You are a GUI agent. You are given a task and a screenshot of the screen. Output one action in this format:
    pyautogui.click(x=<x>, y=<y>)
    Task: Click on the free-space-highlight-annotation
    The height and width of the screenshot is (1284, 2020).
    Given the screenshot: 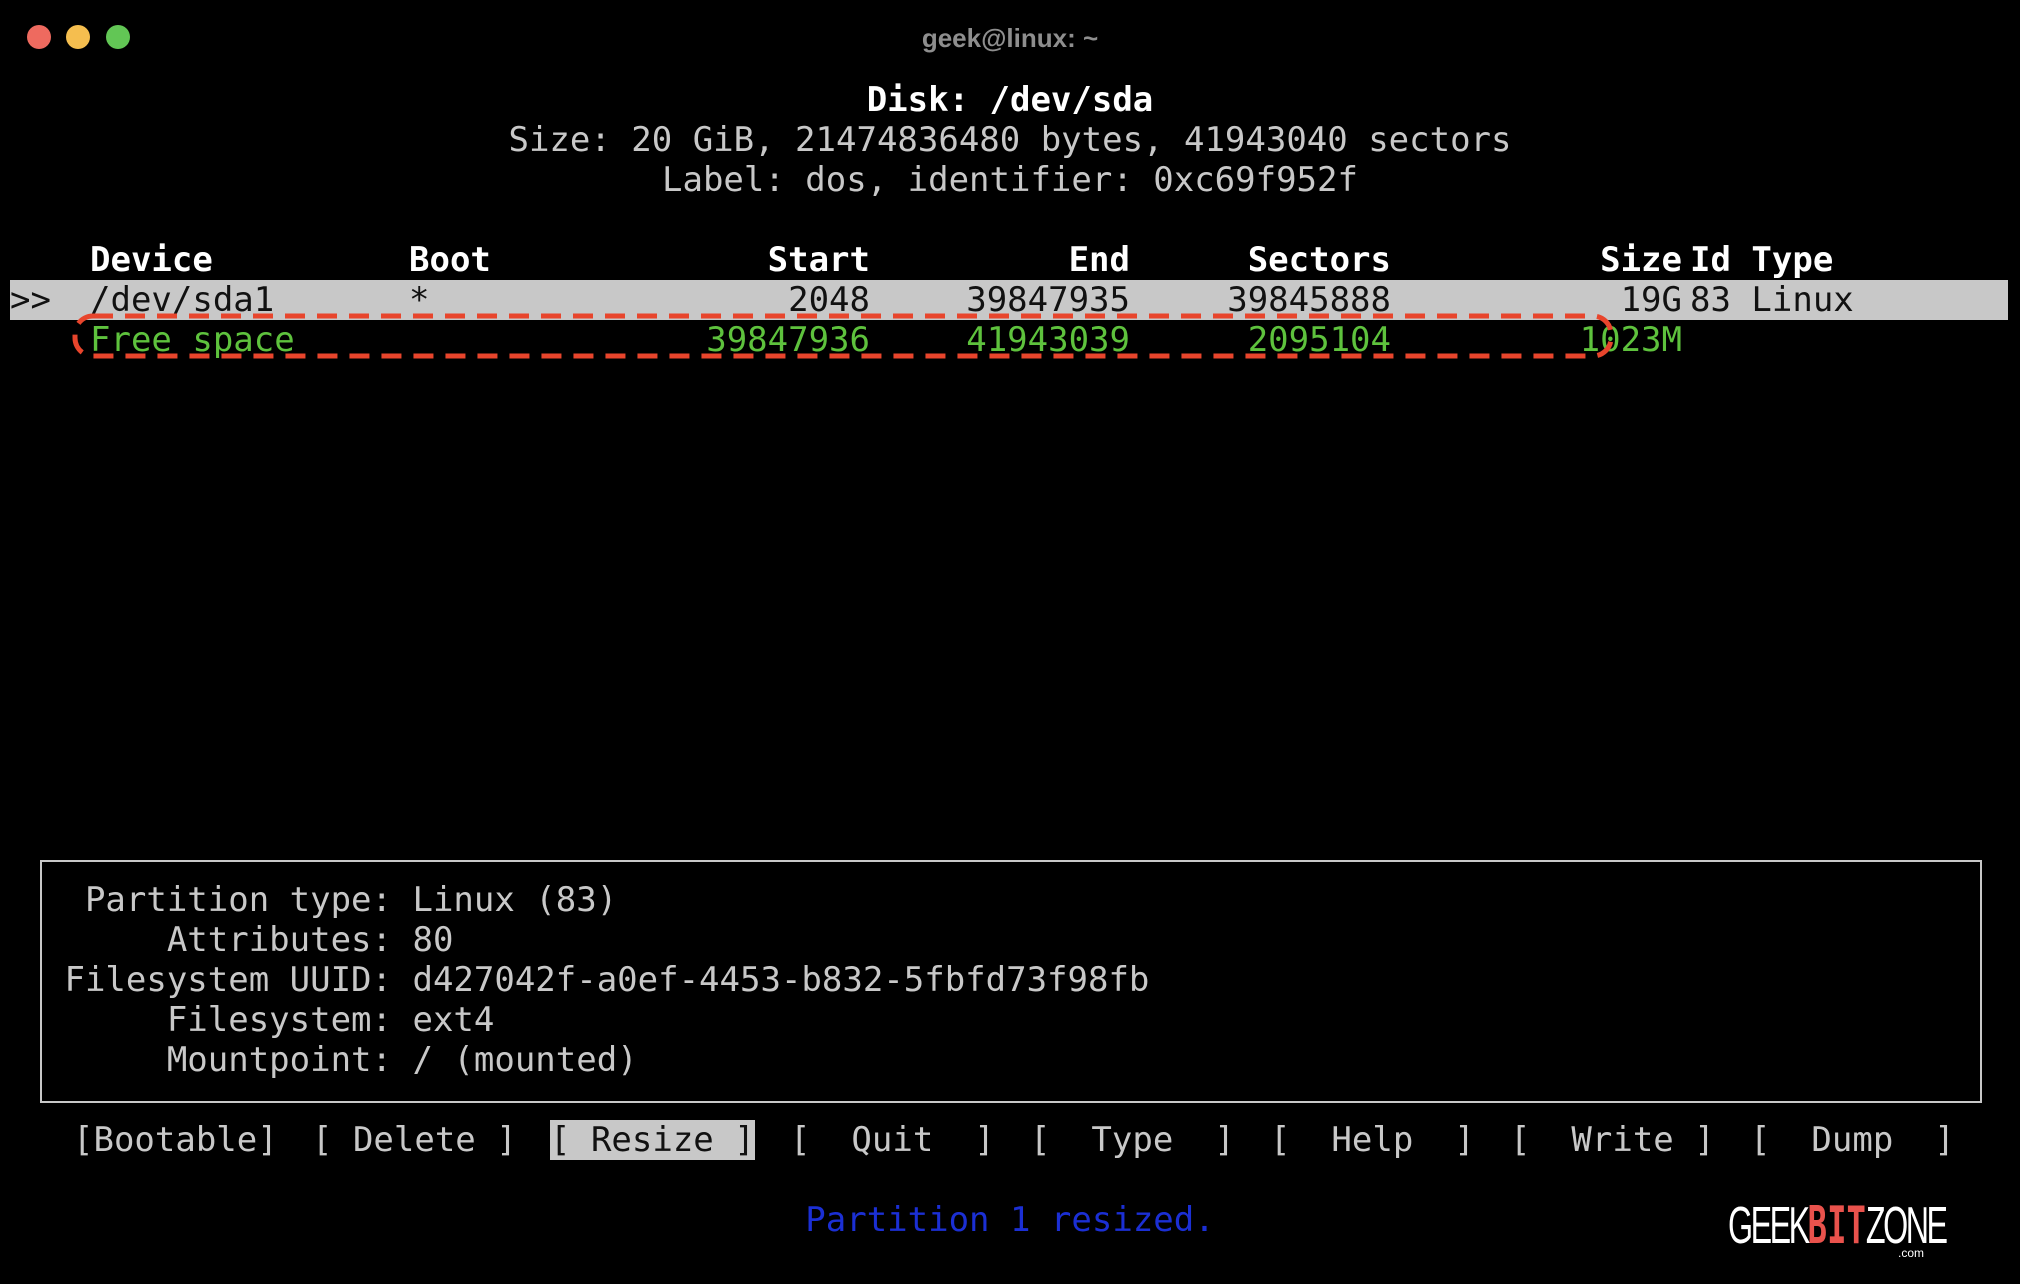 What is the action you would take?
    pyautogui.click(x=843, y=336)
    